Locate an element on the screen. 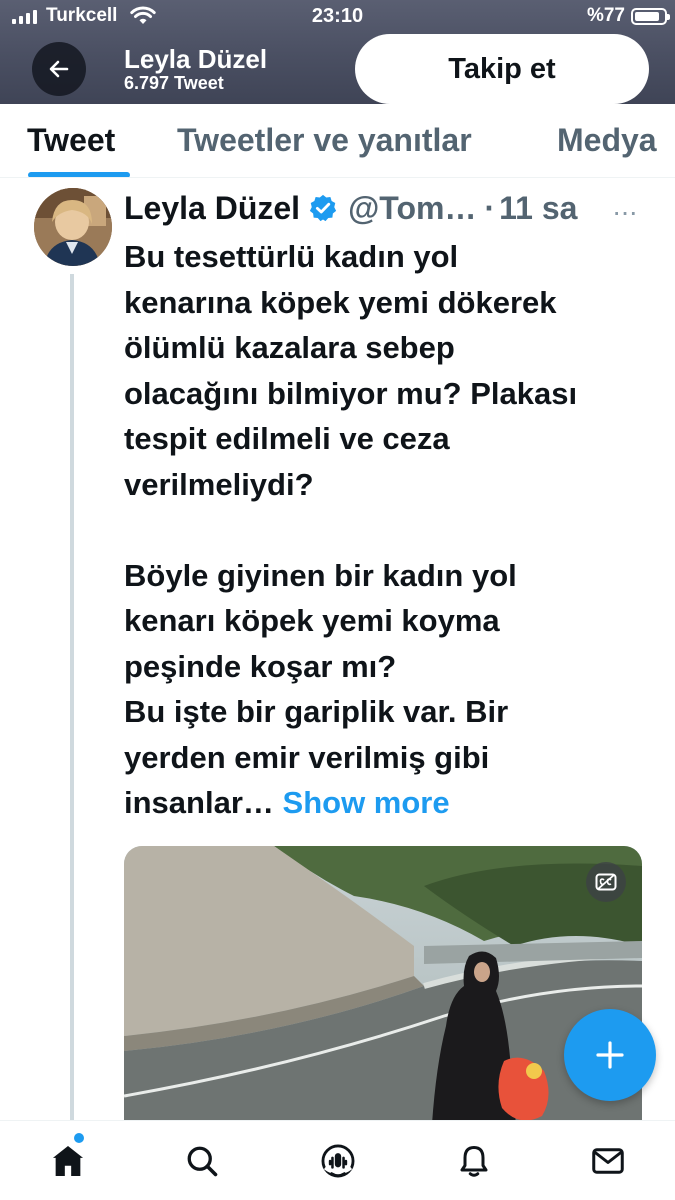 This screenshot has width=675, height=1200. nav-spaces is located at coordinates (338, 1161).